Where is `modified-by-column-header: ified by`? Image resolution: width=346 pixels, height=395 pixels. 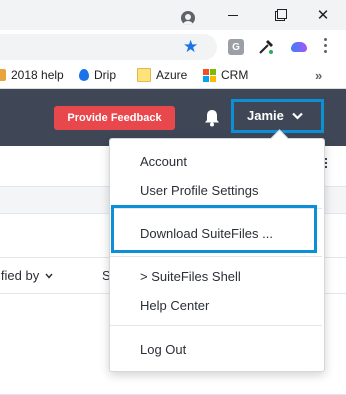 modified-by-column-header: ified by is located at coordinates (26, 275).